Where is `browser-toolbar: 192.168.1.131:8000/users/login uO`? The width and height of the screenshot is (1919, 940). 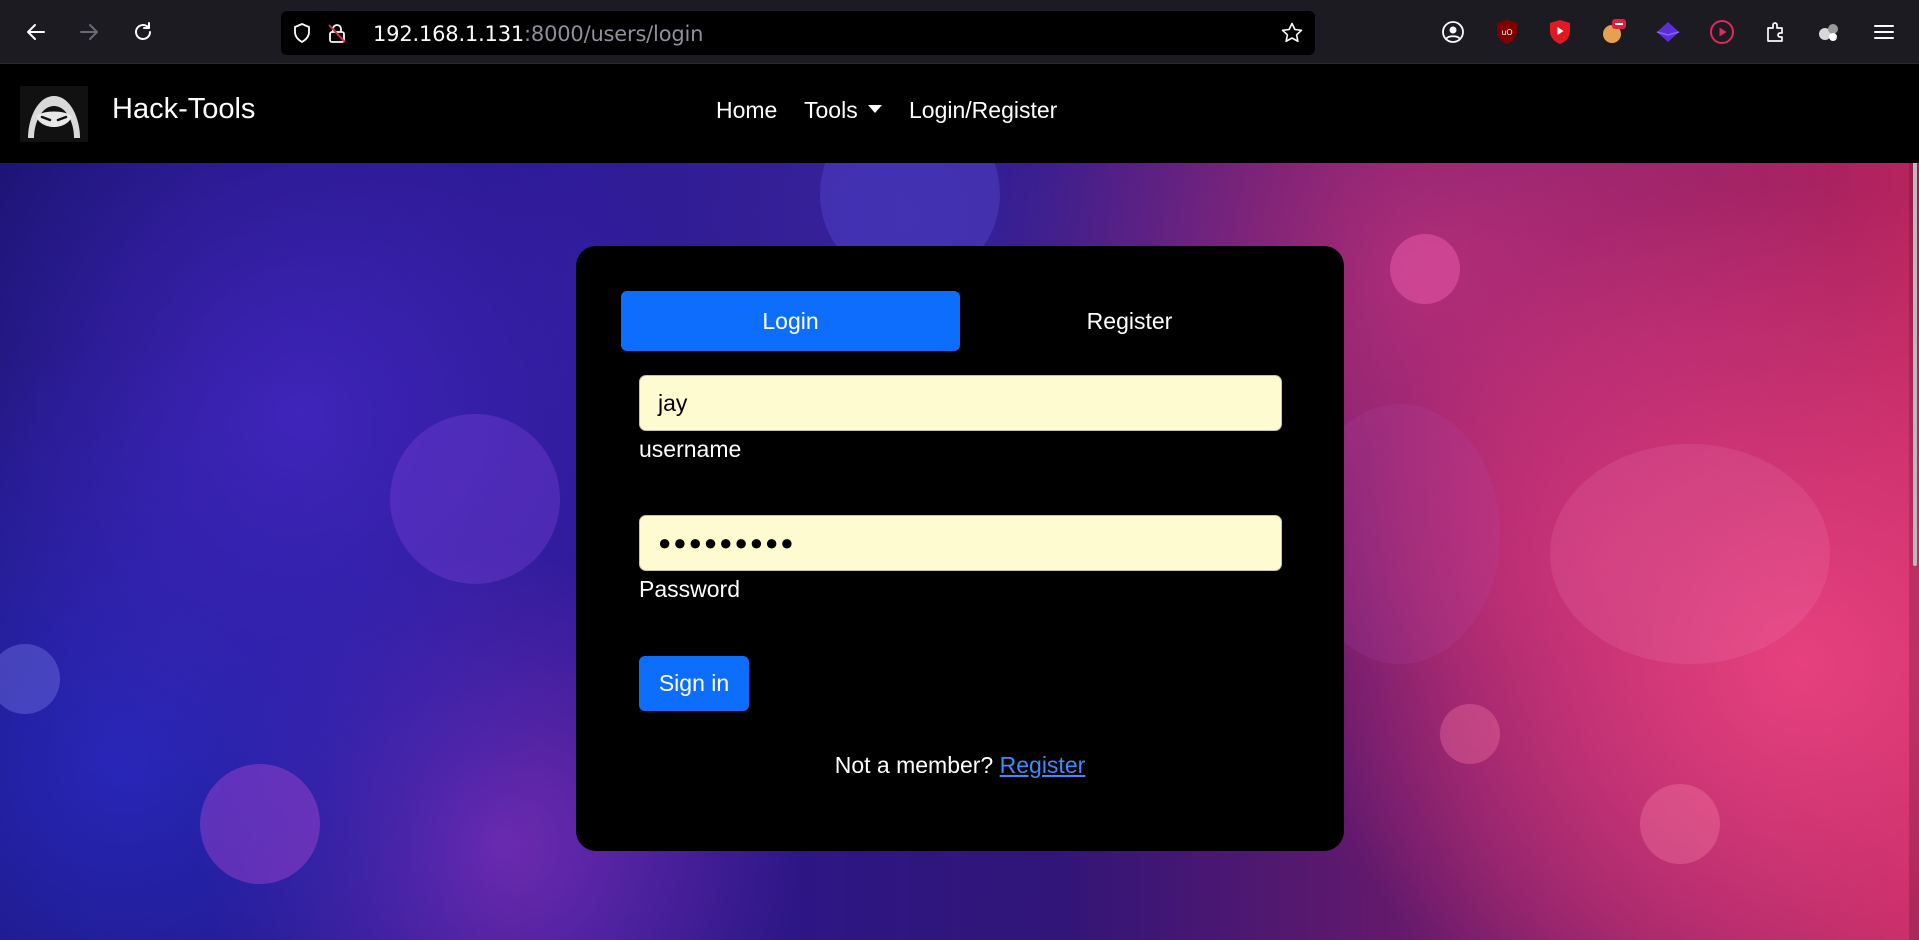 browser-toolbar: 192.168.1.131:8000/users/login uO is located at coordinates (959, 32).